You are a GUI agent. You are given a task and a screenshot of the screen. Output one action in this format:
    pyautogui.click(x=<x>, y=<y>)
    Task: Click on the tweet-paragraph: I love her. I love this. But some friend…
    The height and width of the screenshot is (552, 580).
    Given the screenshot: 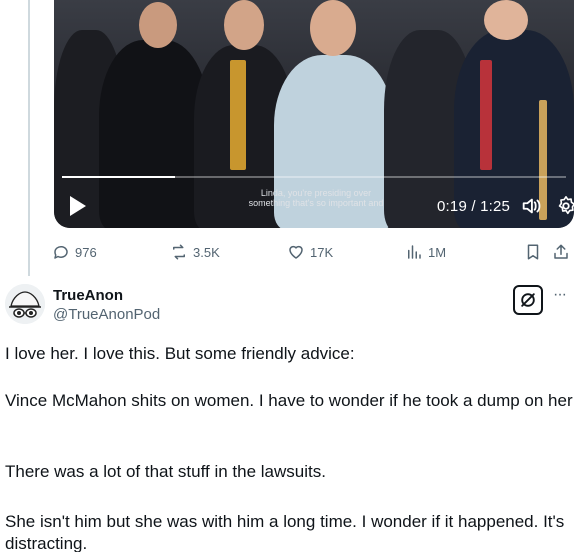 What is the action you would take?
    pyautogui.click(x=180, y=353)
    